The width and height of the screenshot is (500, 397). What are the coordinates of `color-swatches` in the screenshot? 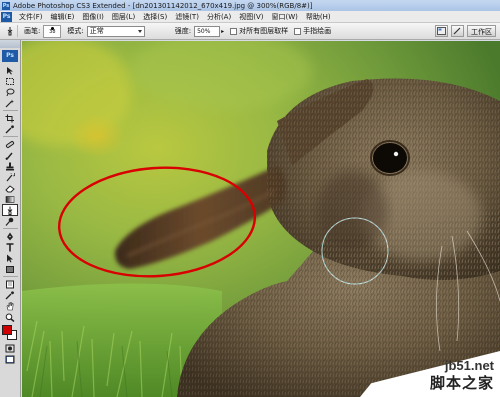 It's located at (10, 333).